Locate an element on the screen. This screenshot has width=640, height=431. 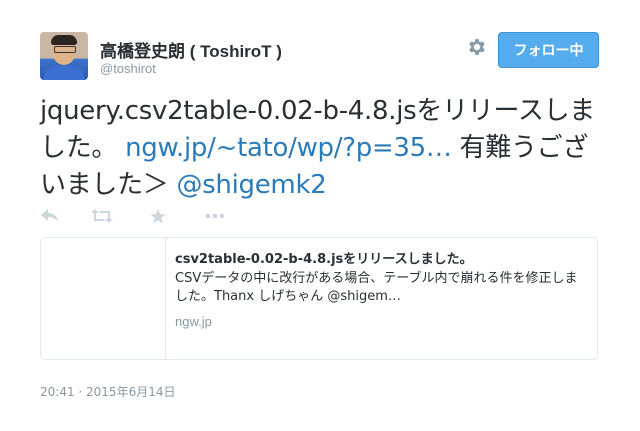
star-icon is located at coordinates (158, 215).